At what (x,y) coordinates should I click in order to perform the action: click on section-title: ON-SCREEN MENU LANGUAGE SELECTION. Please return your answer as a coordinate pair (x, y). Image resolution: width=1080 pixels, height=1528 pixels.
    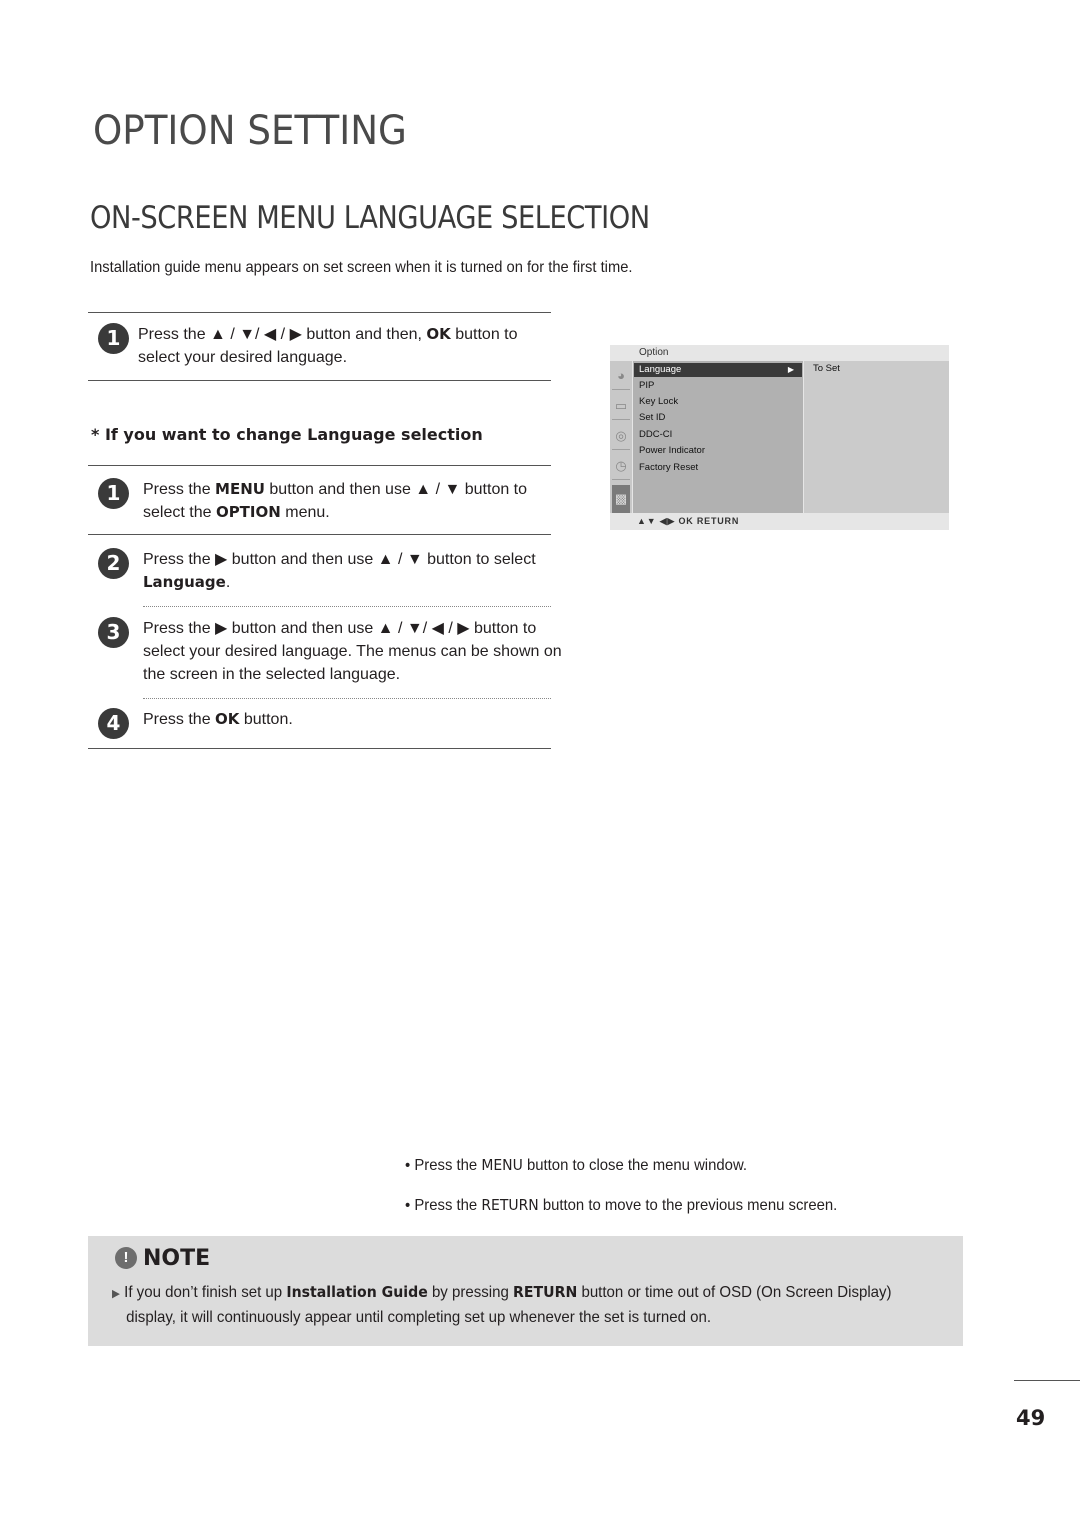
    Looking at the image, I should click on (370, 218).